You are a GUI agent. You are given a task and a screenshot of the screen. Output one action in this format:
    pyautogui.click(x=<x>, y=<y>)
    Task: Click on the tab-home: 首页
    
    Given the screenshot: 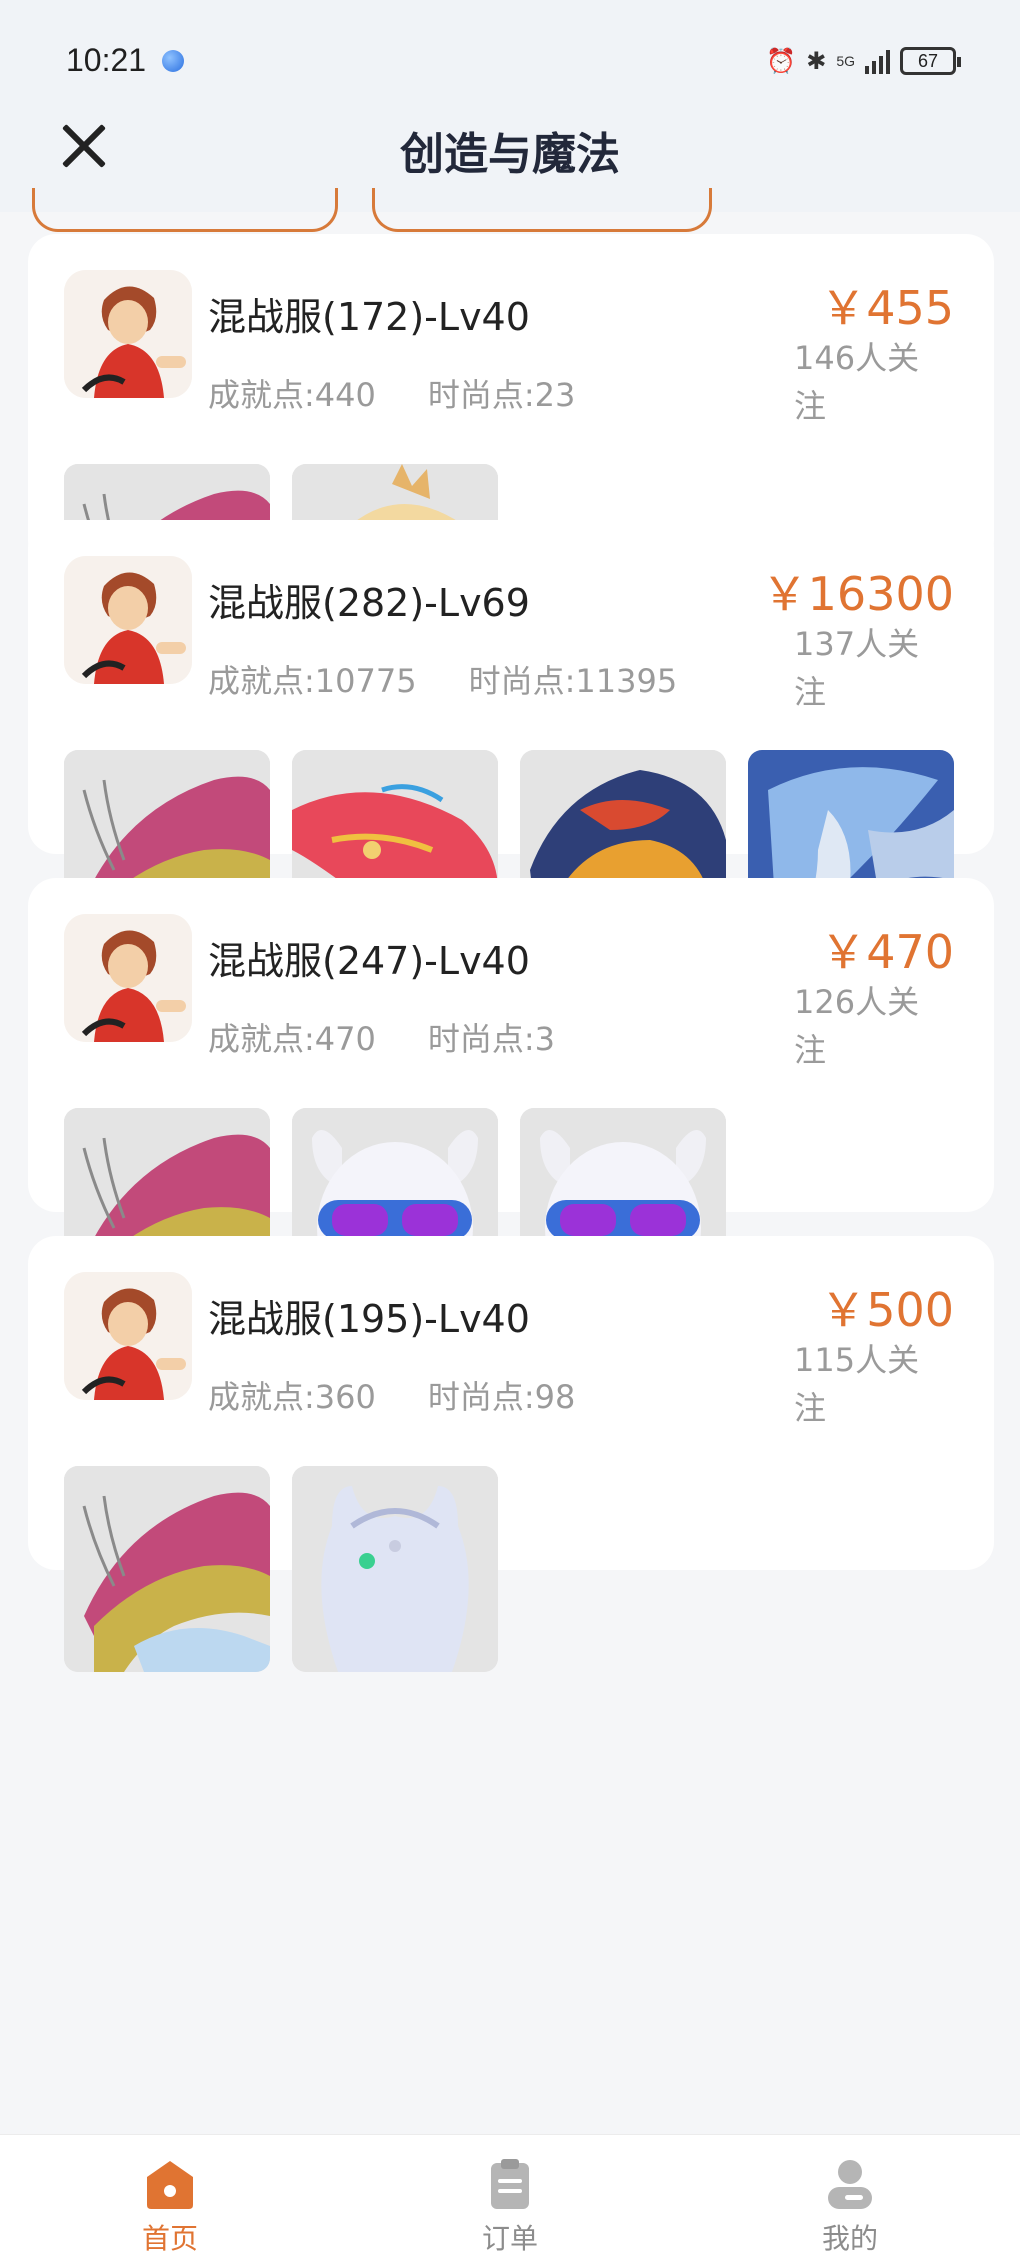 What is the action you would take?
    pyautogui.click(x=170, y=2207)
    